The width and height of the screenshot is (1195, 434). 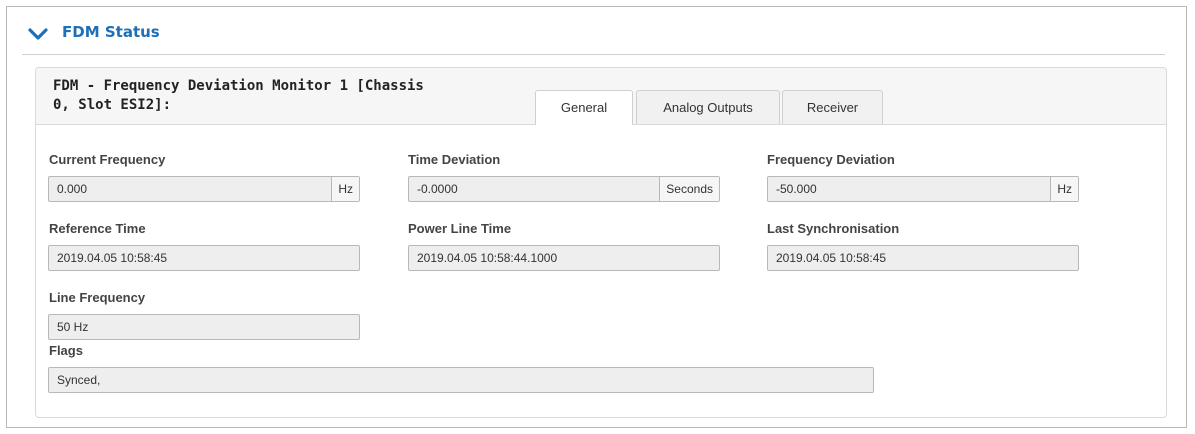 I want to click on time-deviation-field: -0.0000 Seconds, so click(x=564, y=189).